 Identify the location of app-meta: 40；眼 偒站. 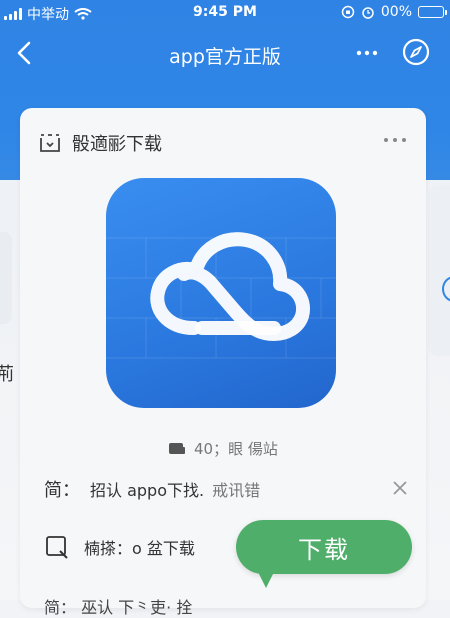
(223, 448).